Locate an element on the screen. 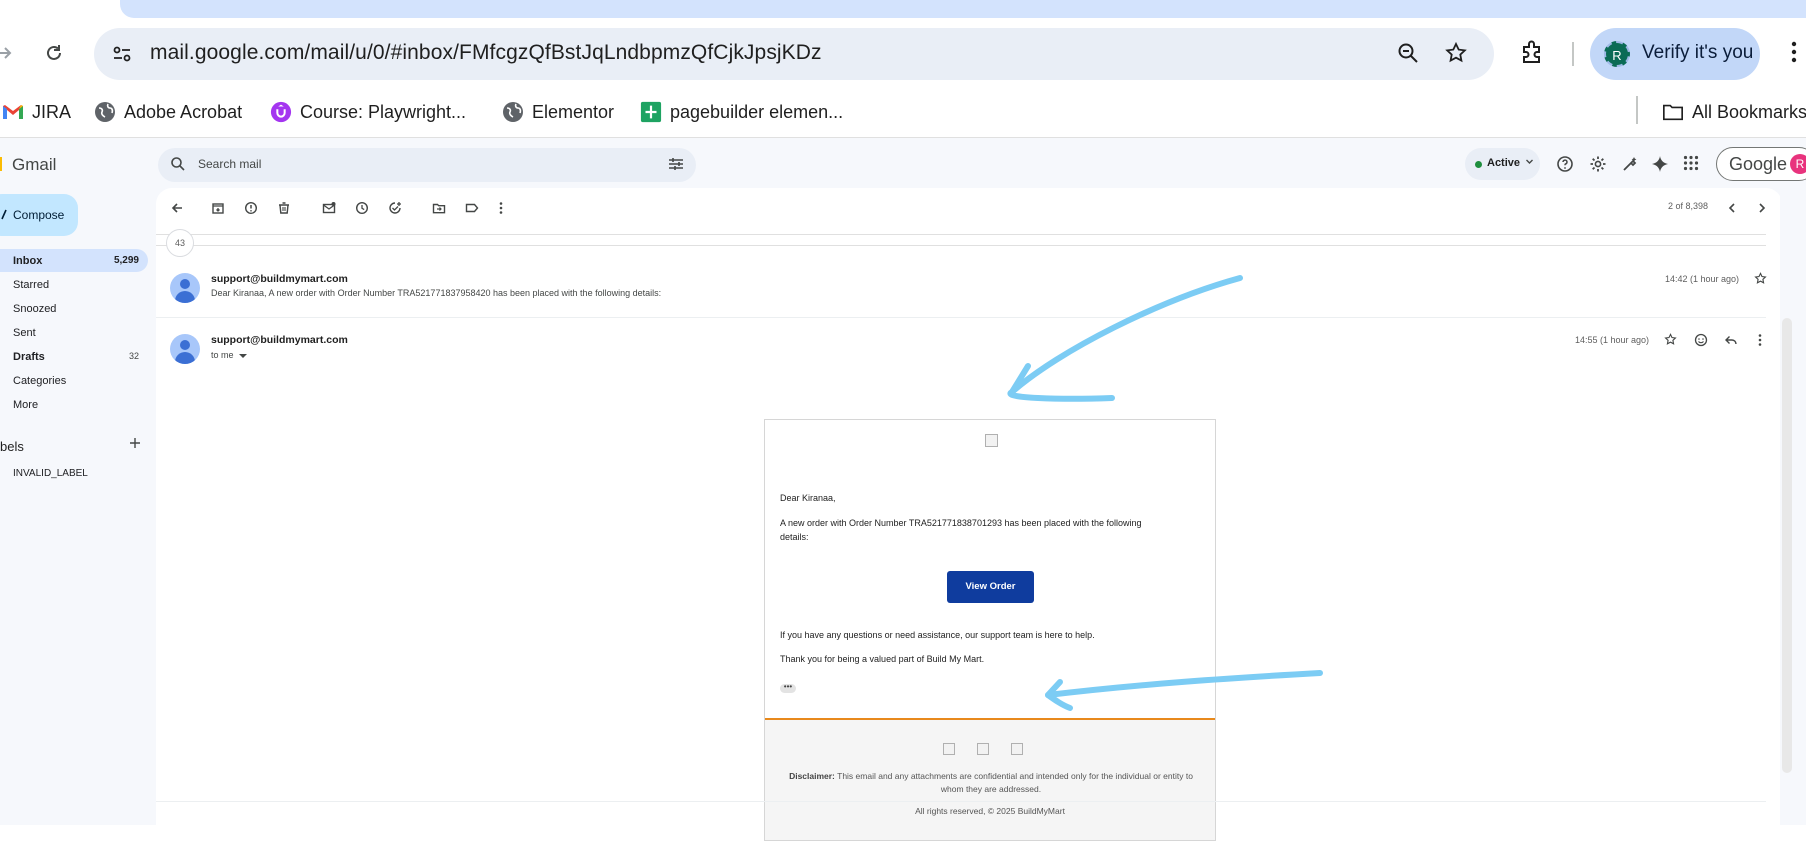  sidebar-item-label: Inbox is located at coordinates (28, 261).